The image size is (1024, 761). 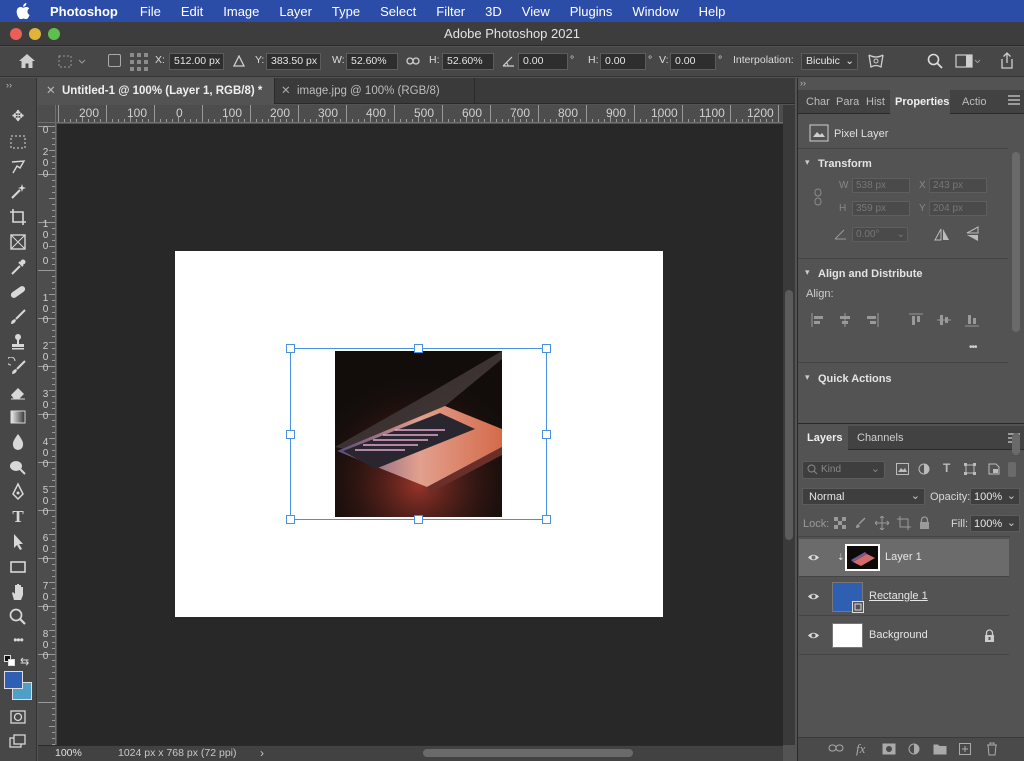 I want to click on layer-name: Layer 1, so click(x=903, y=557).